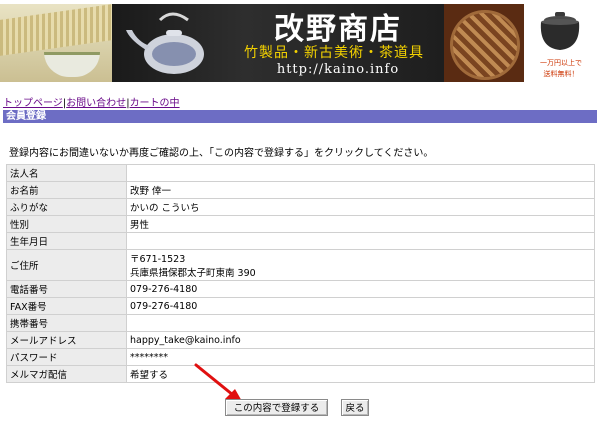 The image size is (600, 424). I want to click on table-row: メールアドレス happy_take@kaino.info, so click(300, 340).